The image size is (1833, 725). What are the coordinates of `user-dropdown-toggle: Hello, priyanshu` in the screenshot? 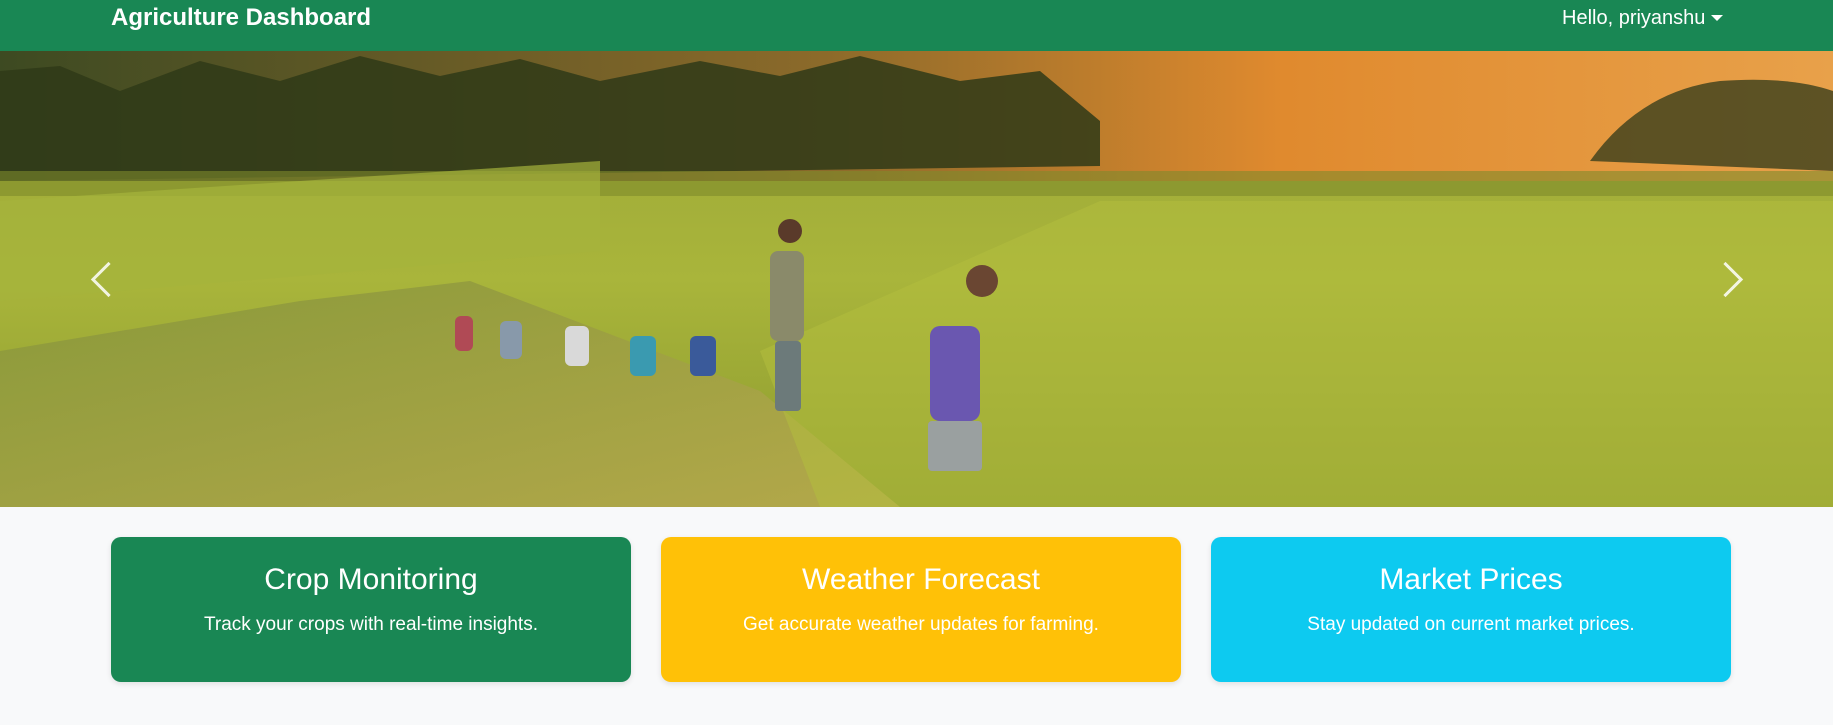 It's located at (1643, 18).